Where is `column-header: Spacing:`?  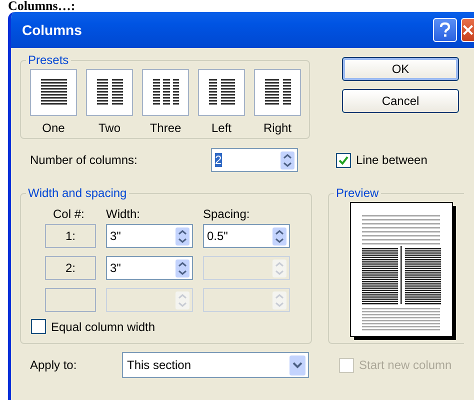 column-header: Spacing: is located at coordinates (227, 214).